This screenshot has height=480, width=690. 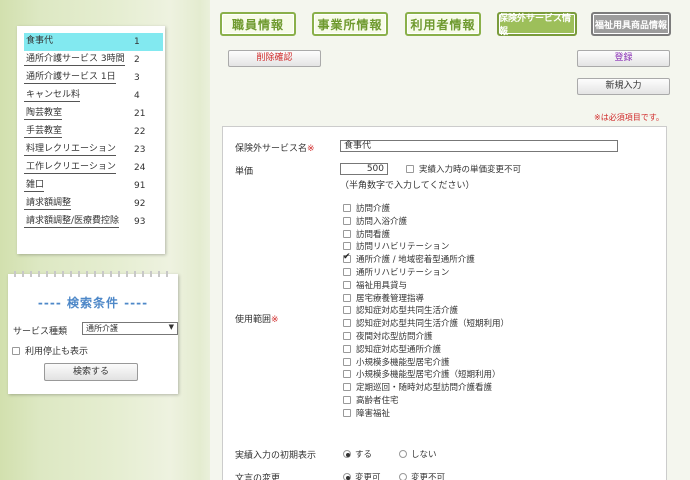 I want to click on scope-option-row: 認知症対応型共同生活介護（短期利用）, so click(x=426, y=323).